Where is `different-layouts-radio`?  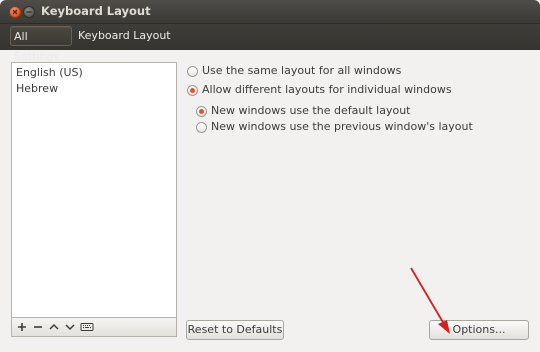
different-layouts-radio is located at coordinates (192, 90).